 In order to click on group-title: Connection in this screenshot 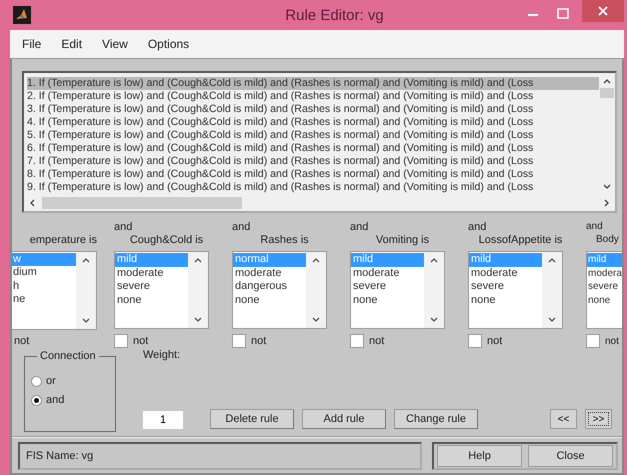, I will do `click(68, 356)`.